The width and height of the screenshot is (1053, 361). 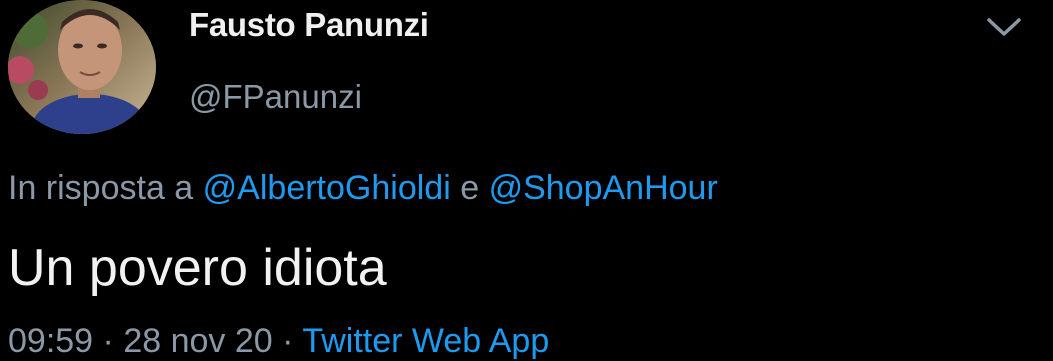 I want to click on tweet-meta: 09:59 · 28 nov 20 · Twitter Web App, so click(x=278, y=341).